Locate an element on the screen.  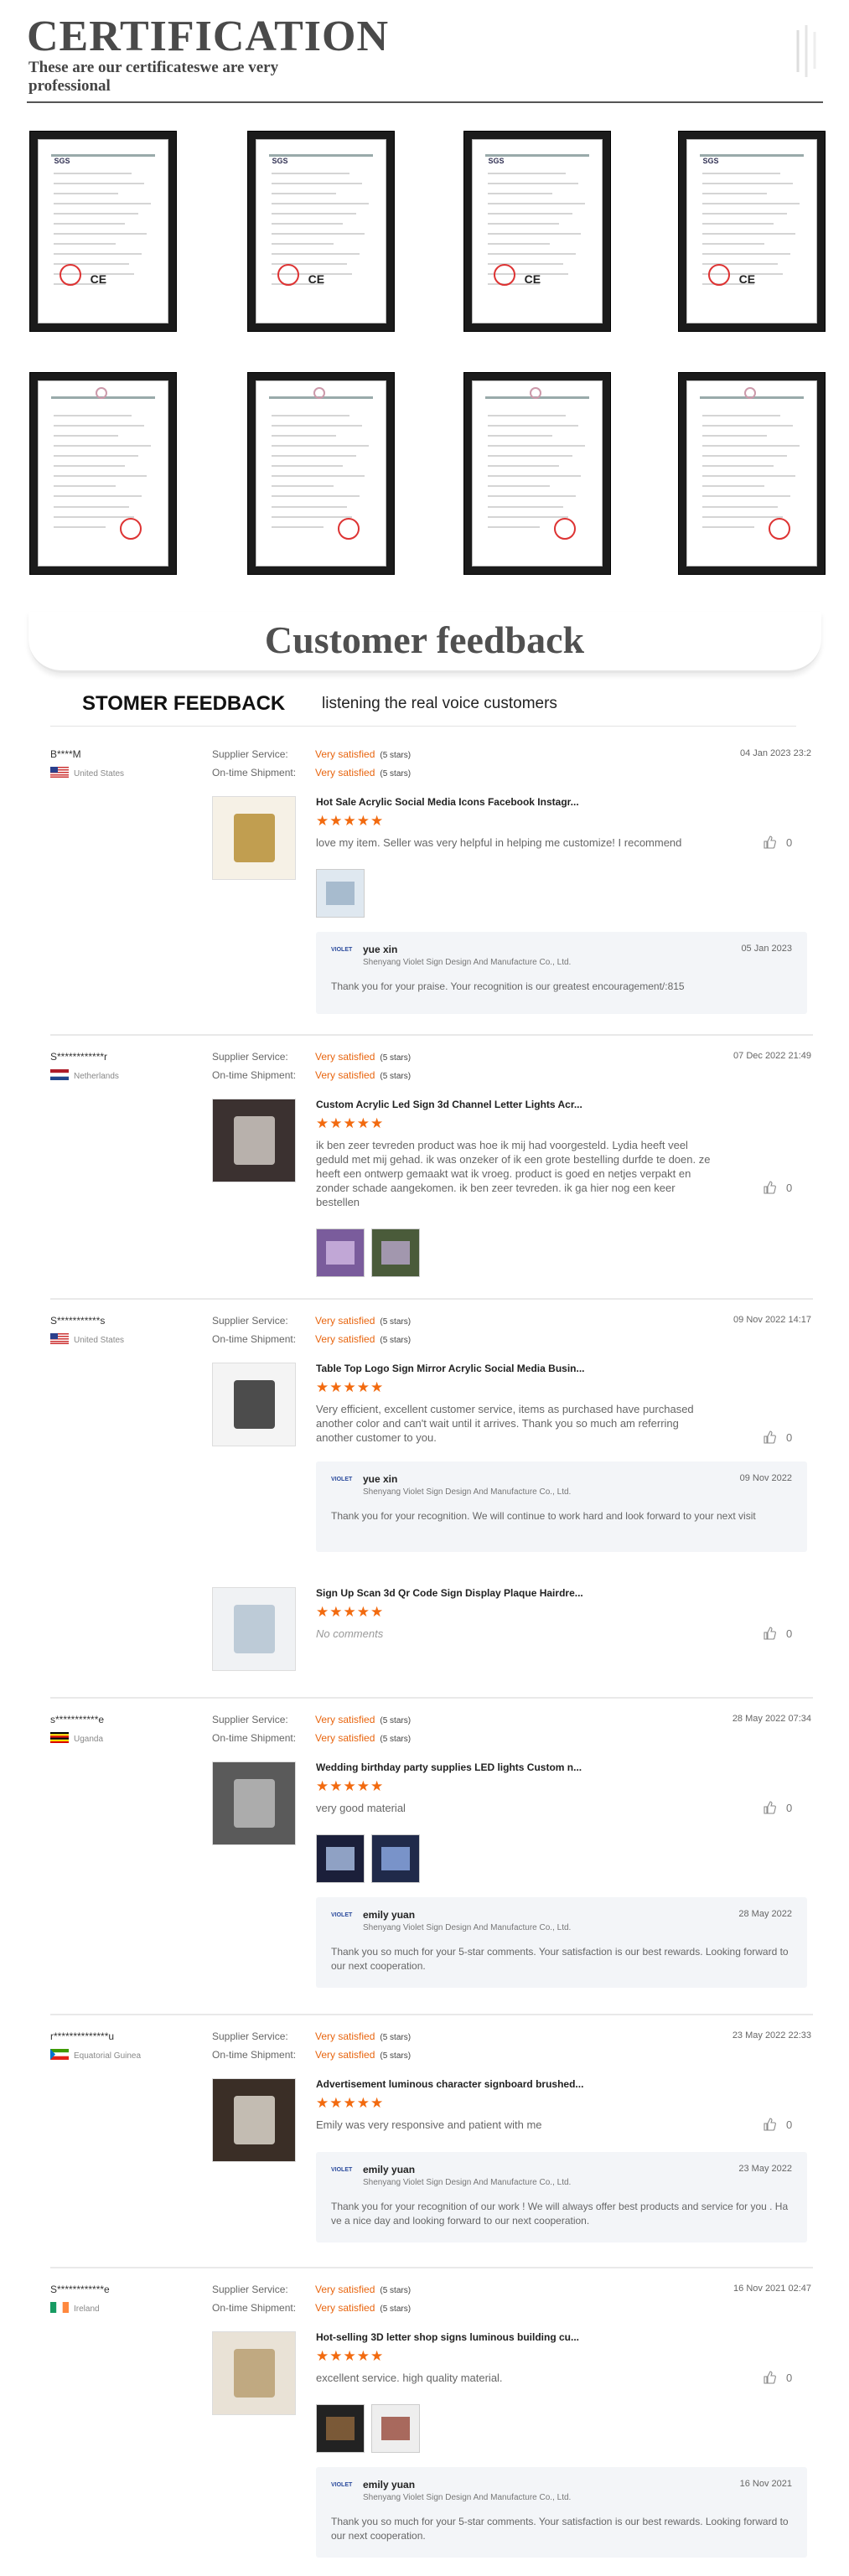
country-label: Ireland is located at coordinates (87, 2309).